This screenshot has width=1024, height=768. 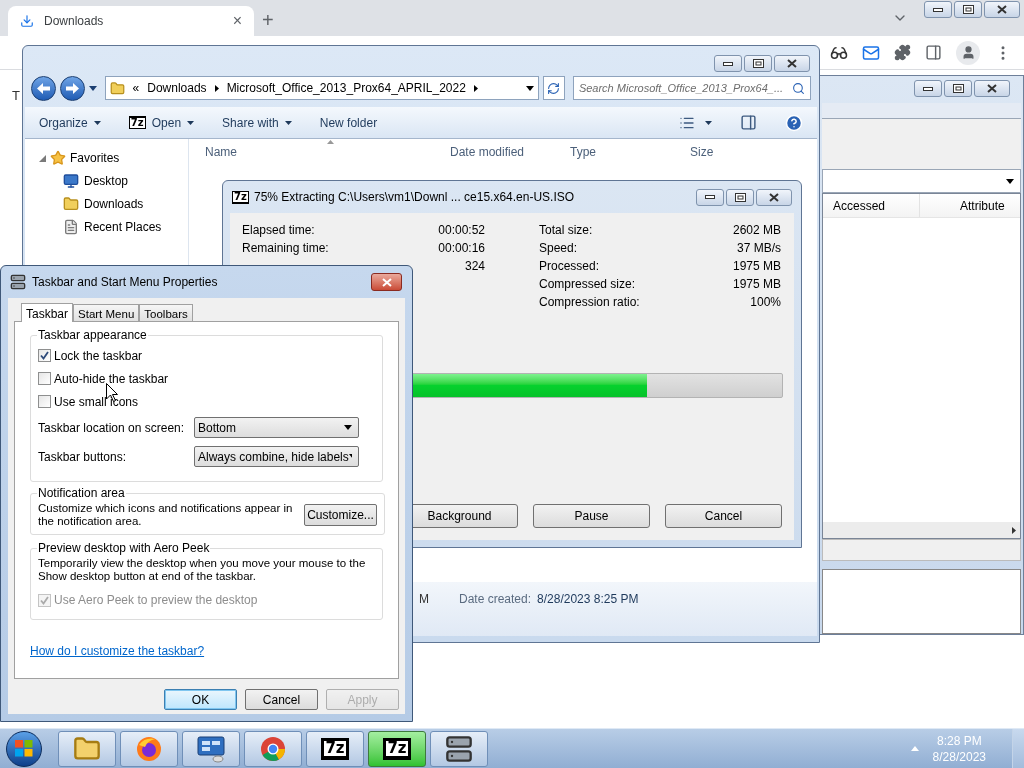 What do you see at coordinates (136, 88) in the screenshot?
I see `breadcrumb-overflow: «` at bounding box center [136, 88].